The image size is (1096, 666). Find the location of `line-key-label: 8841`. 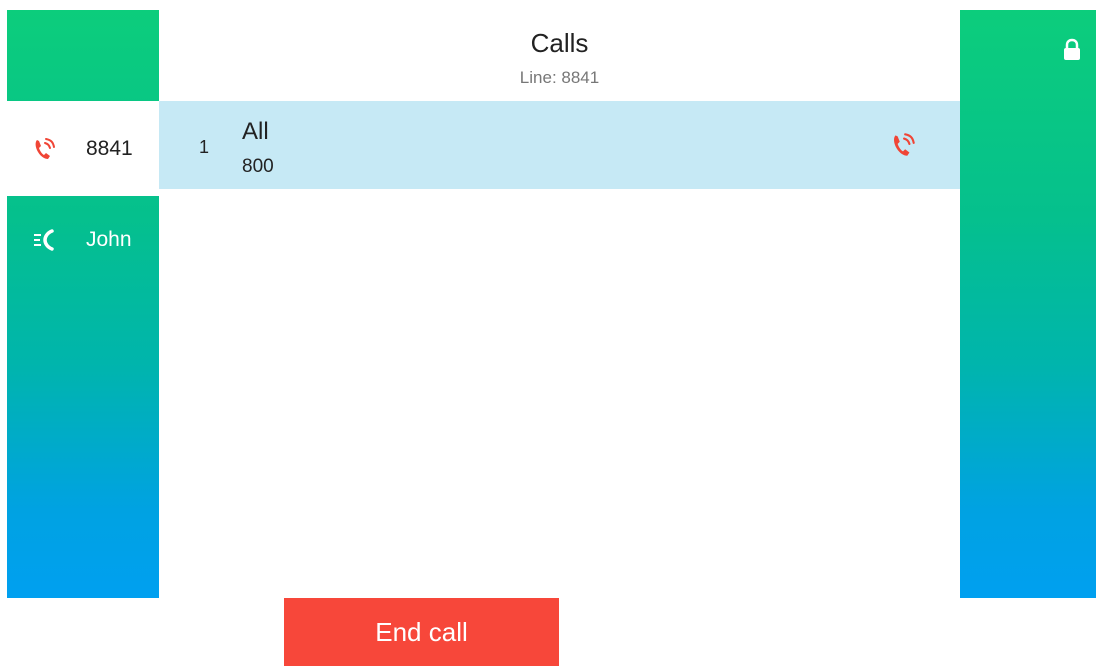

line-key-label: 8841 is located at coordinates (109, 148).